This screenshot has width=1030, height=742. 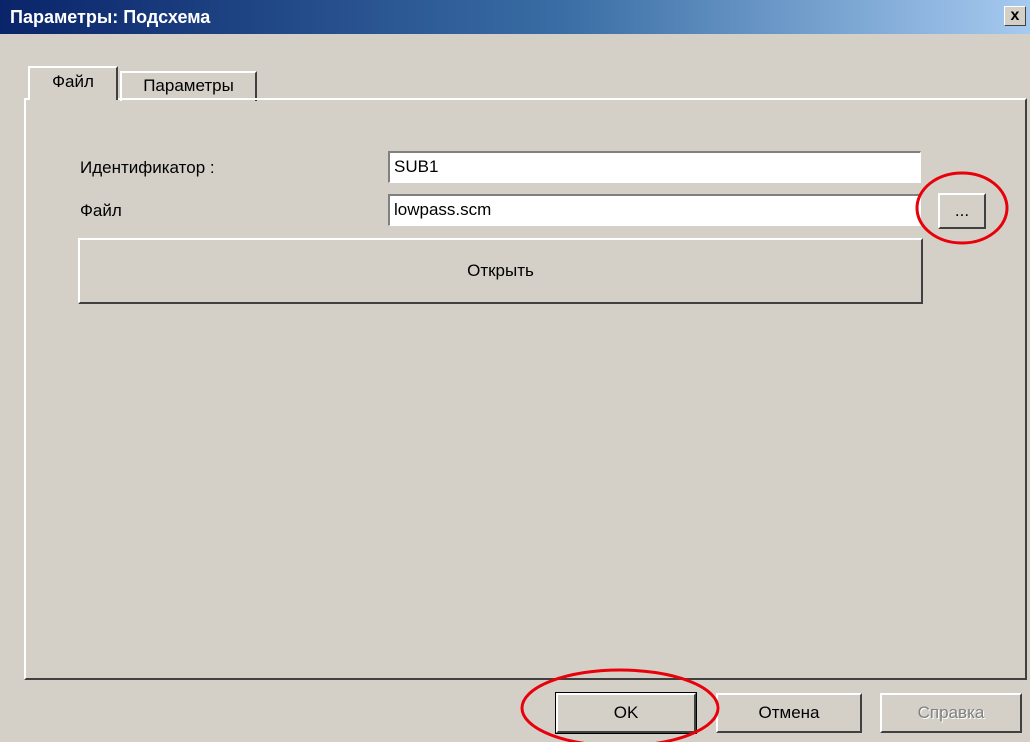 I want to click on close-icon: x, so click(x=1015, y=16).